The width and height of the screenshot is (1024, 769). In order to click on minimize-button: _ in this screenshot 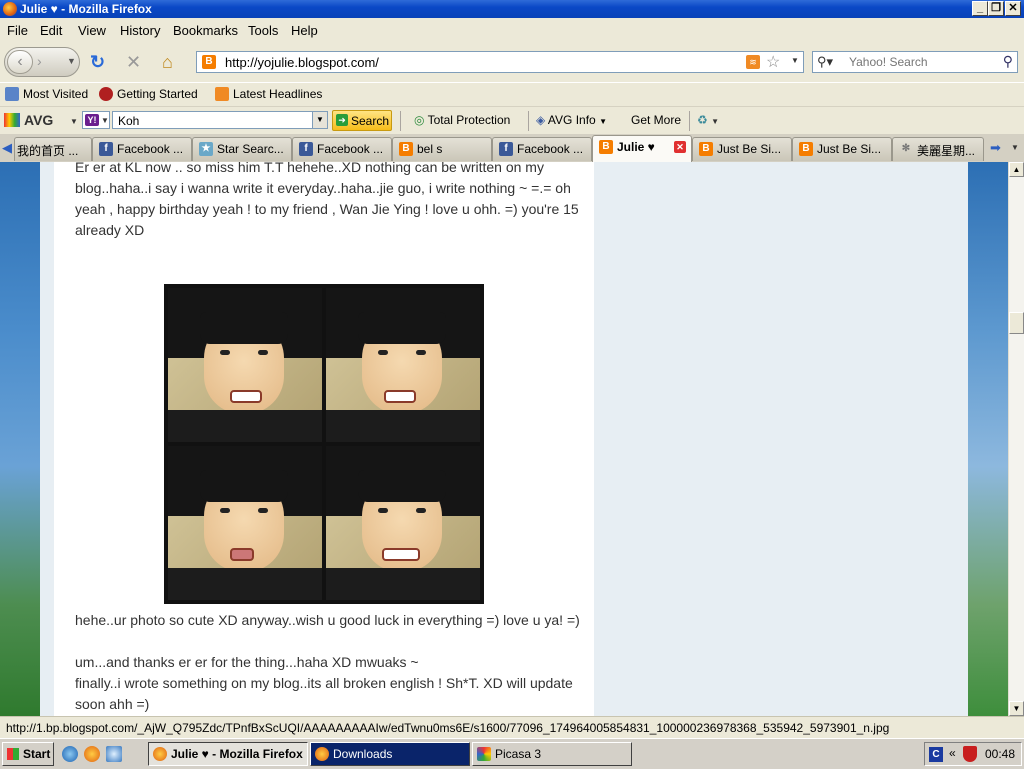, I will do `click(980, 8)`.